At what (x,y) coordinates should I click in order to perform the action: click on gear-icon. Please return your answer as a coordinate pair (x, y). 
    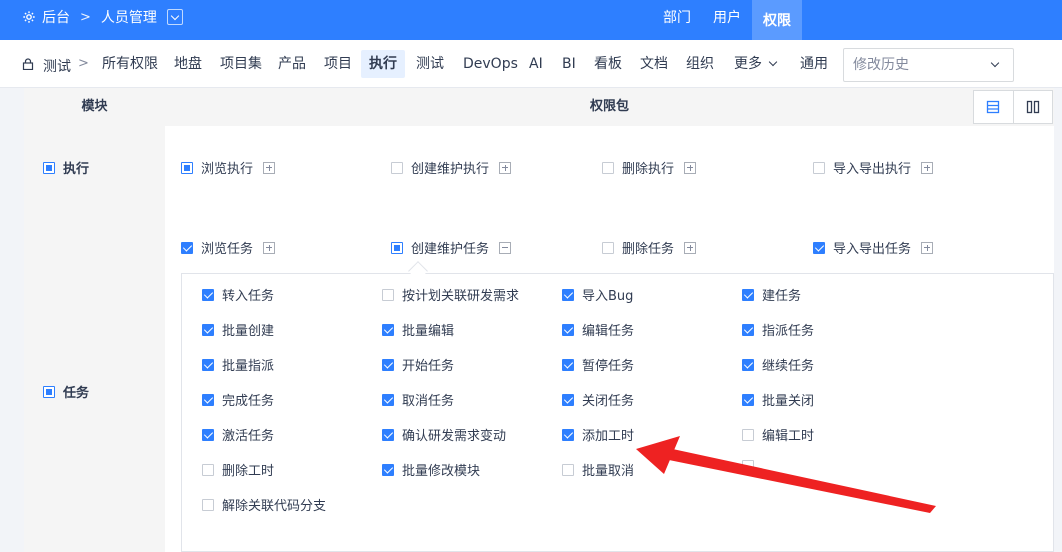
    Looking at the image, I should click on (29, 17).